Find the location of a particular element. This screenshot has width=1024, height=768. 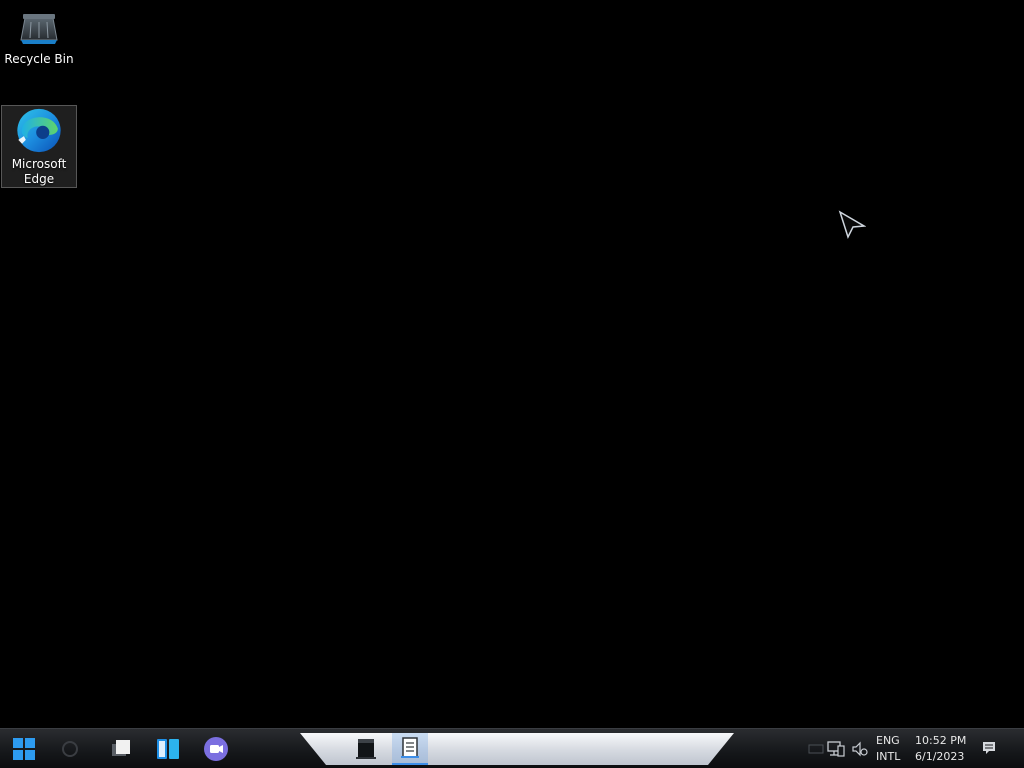

teams-chat-button is located at coordinates (216, 749).